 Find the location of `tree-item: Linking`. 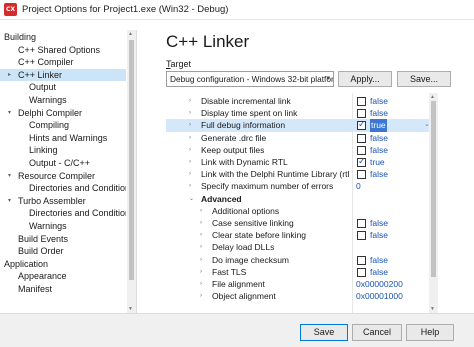

tree-item: Linking is located at coordinates (63, 150).